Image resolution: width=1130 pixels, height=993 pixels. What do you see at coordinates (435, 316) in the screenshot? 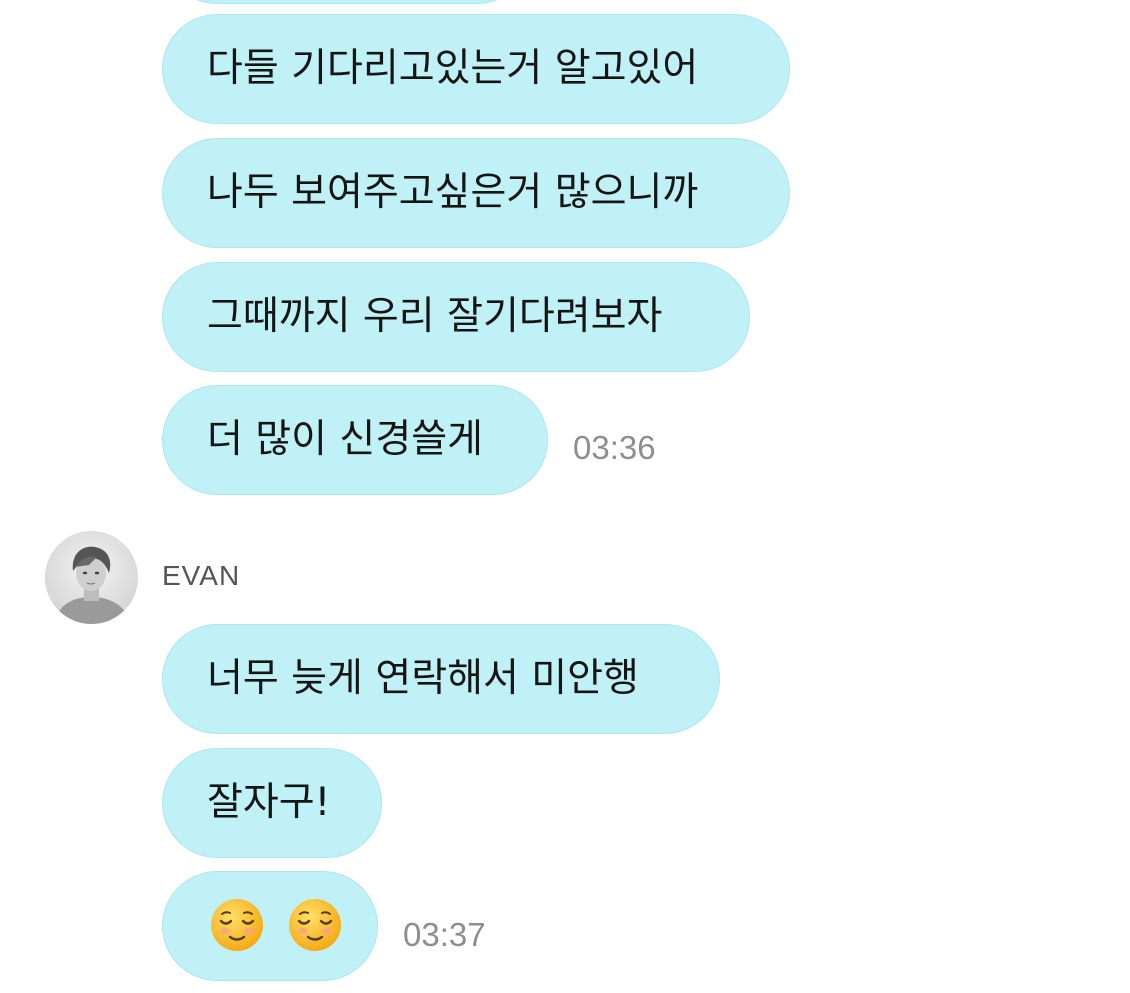
I see `message-text: 그때까지 우리 잘기다려보자` at bounding box center [435, 316].